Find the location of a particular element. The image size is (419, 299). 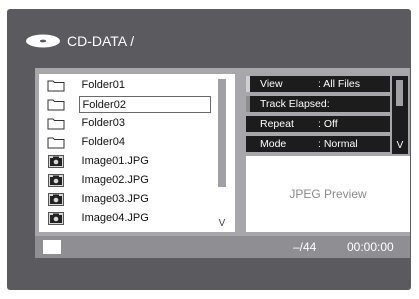

list-item: Image04.JPG is located at coordinates (125, 218).